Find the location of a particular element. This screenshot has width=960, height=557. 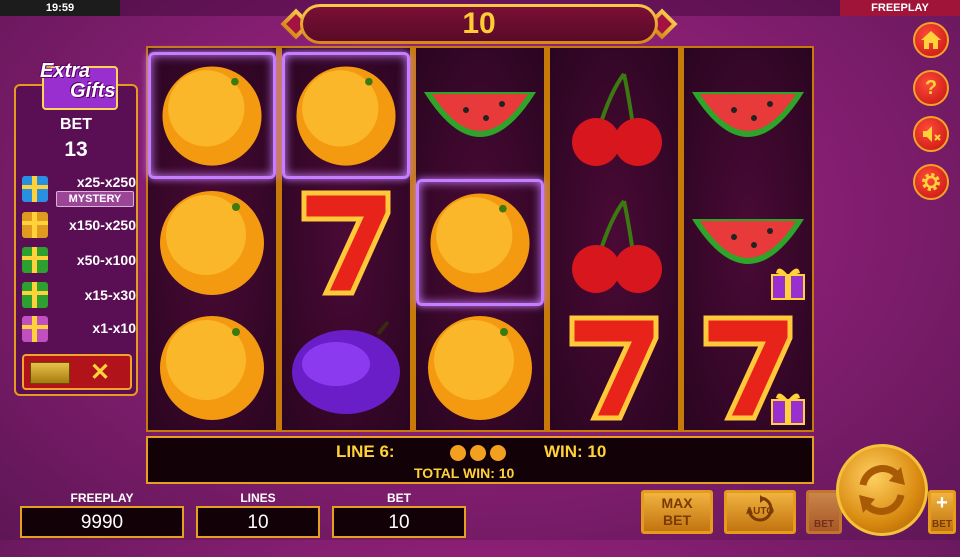

line-orange-icons is located at coordinates (478, 453).